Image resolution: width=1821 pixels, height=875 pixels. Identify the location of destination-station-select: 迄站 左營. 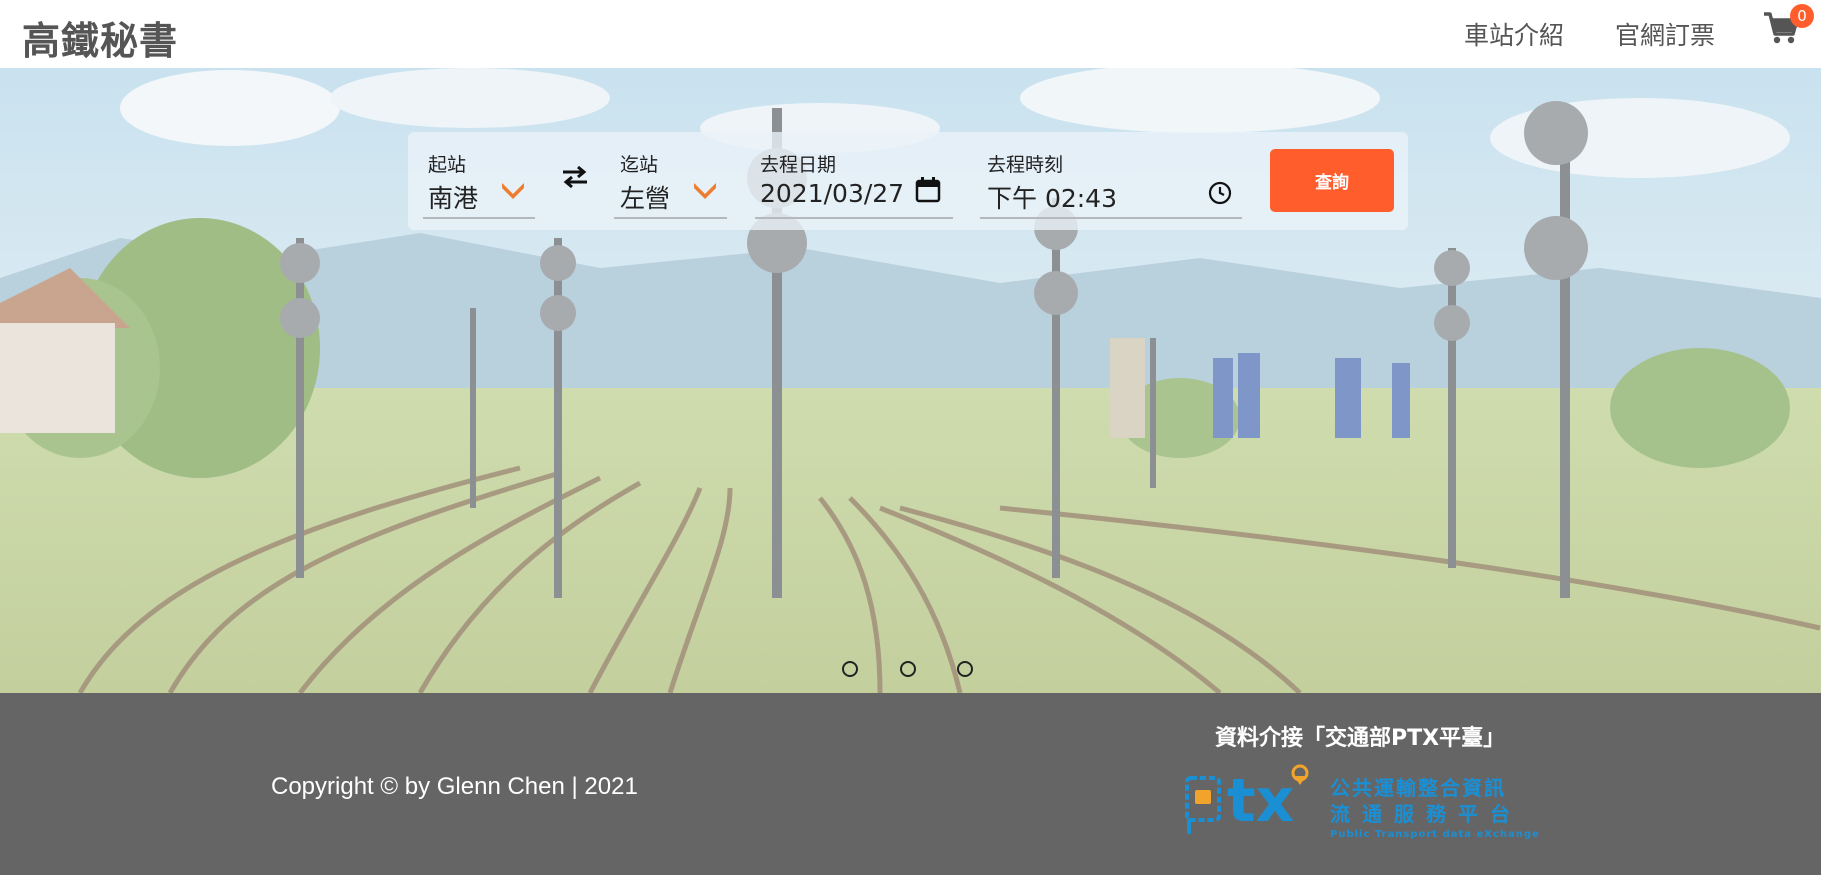
(645, 182).